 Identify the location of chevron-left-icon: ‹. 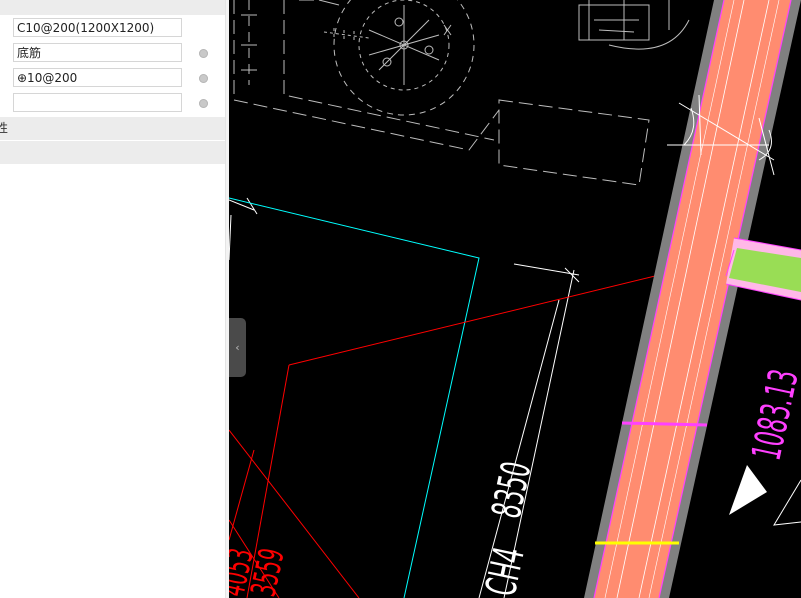
(237, 347).